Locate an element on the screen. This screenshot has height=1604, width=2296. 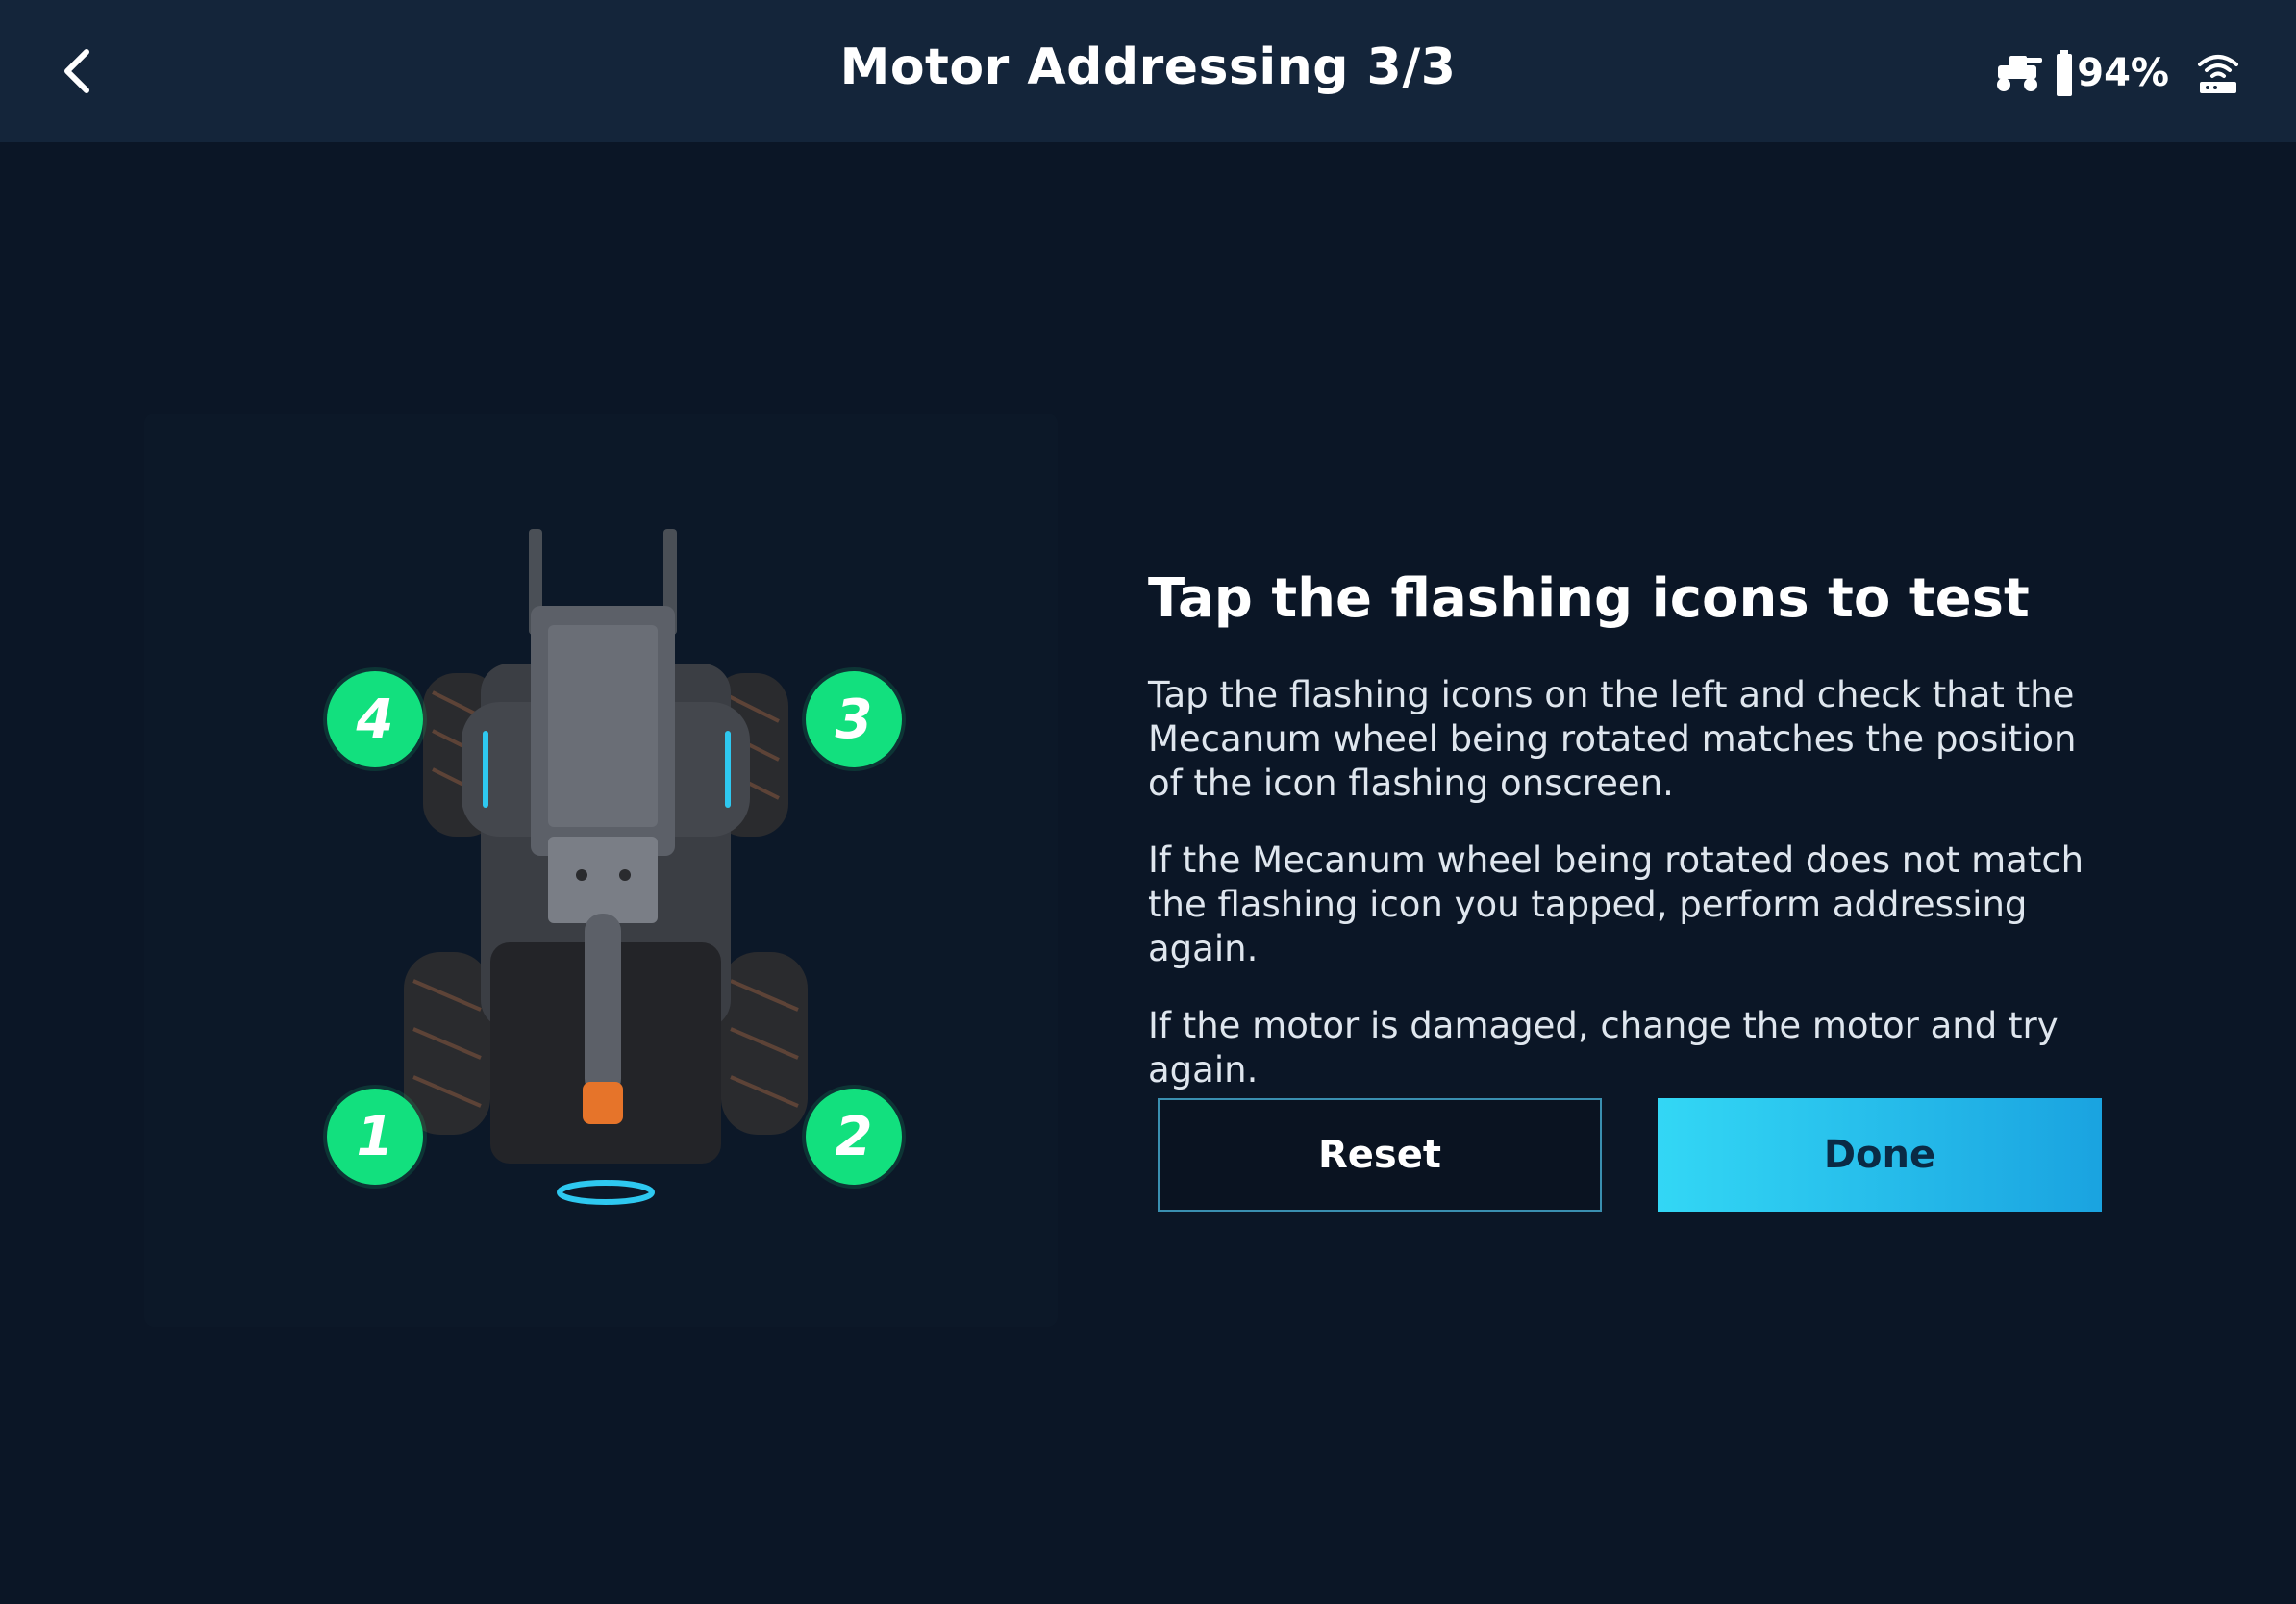
instruction-heading: Tap the flashing icons to test is located at coordinates (1589, 598).